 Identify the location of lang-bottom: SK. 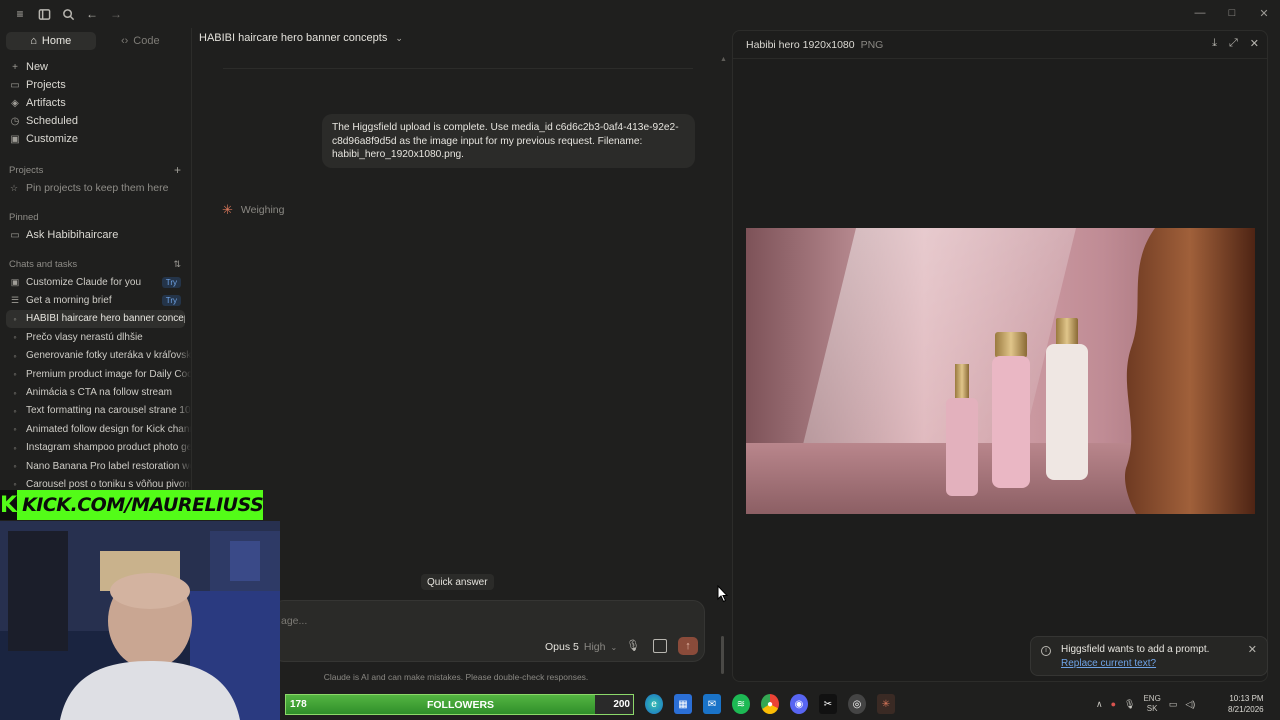
(1152, 708).